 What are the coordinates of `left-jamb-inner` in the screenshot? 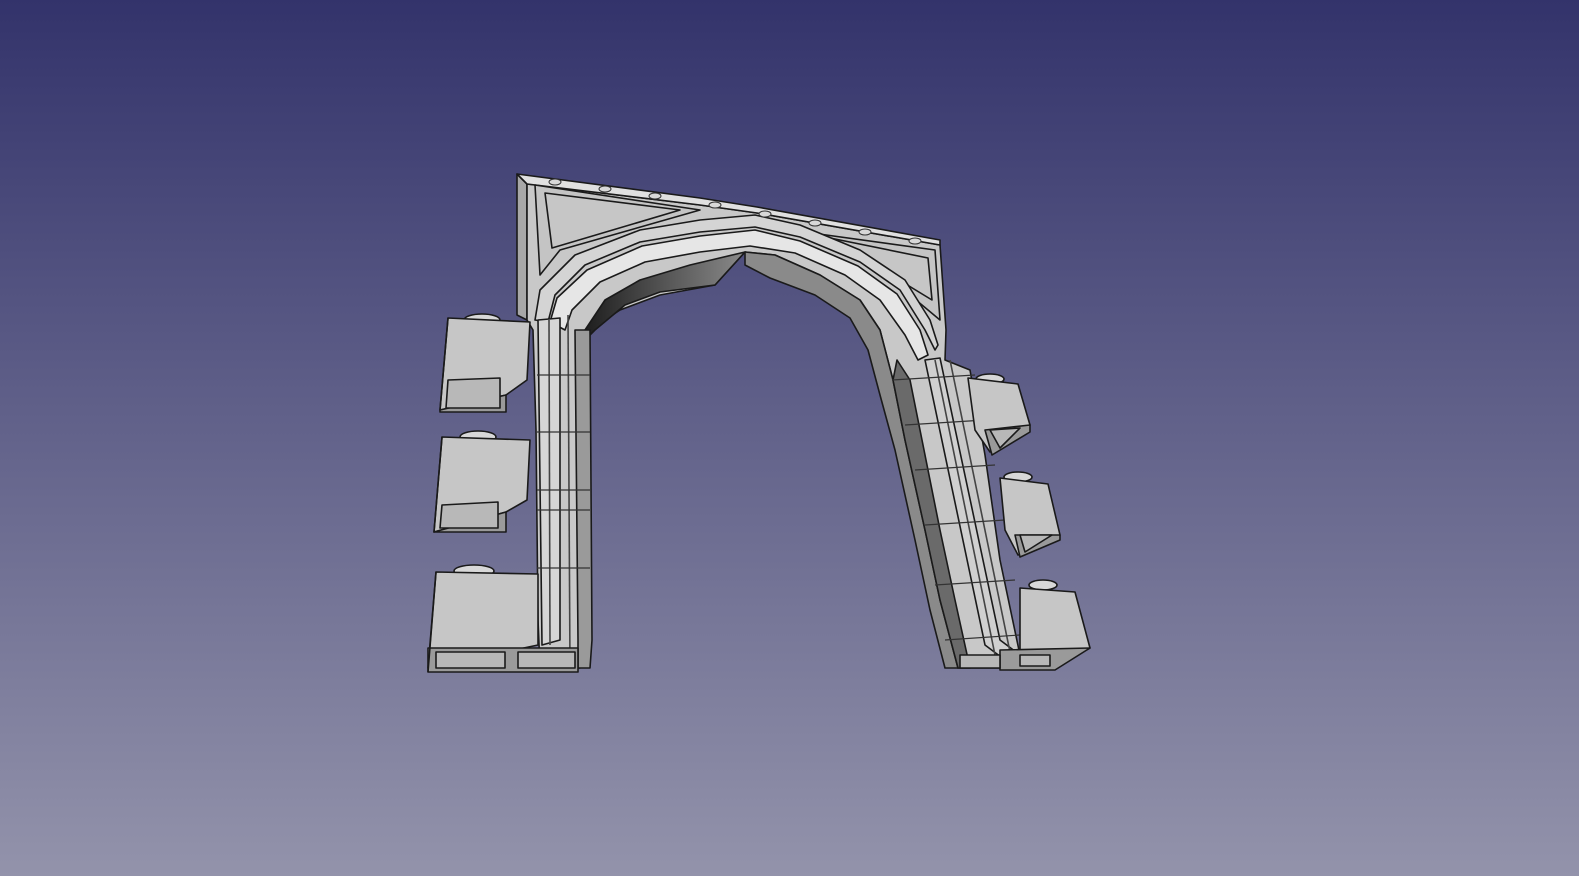 It's located at (583, 499).